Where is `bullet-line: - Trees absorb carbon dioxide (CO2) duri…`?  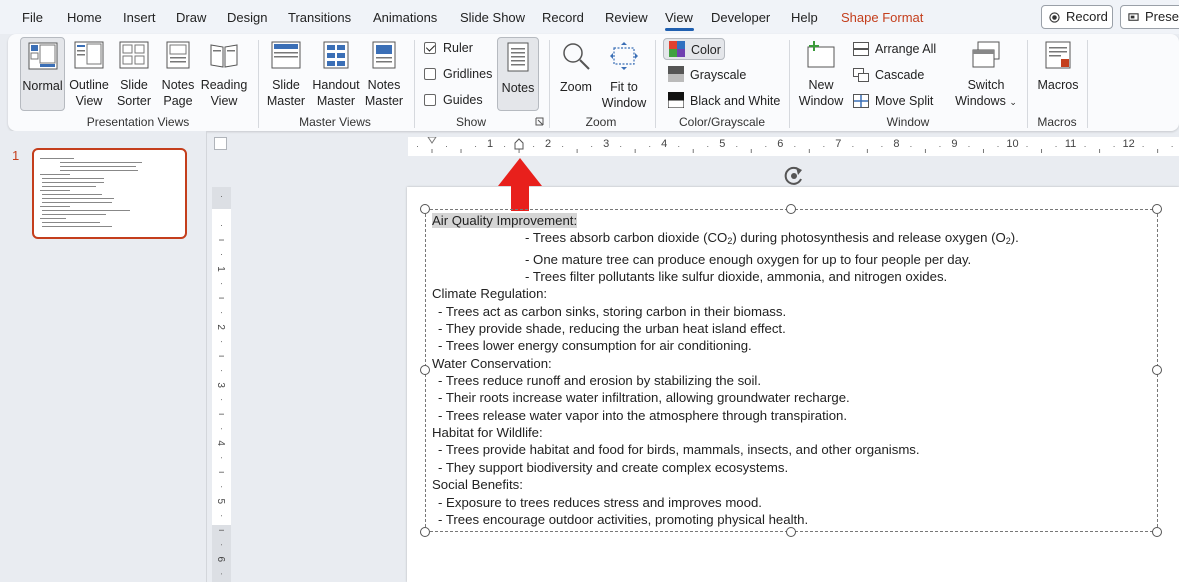
bullet-line: - Trees absorb carbon dioxide (CO2) duri… is located at coordinates (772, 238).